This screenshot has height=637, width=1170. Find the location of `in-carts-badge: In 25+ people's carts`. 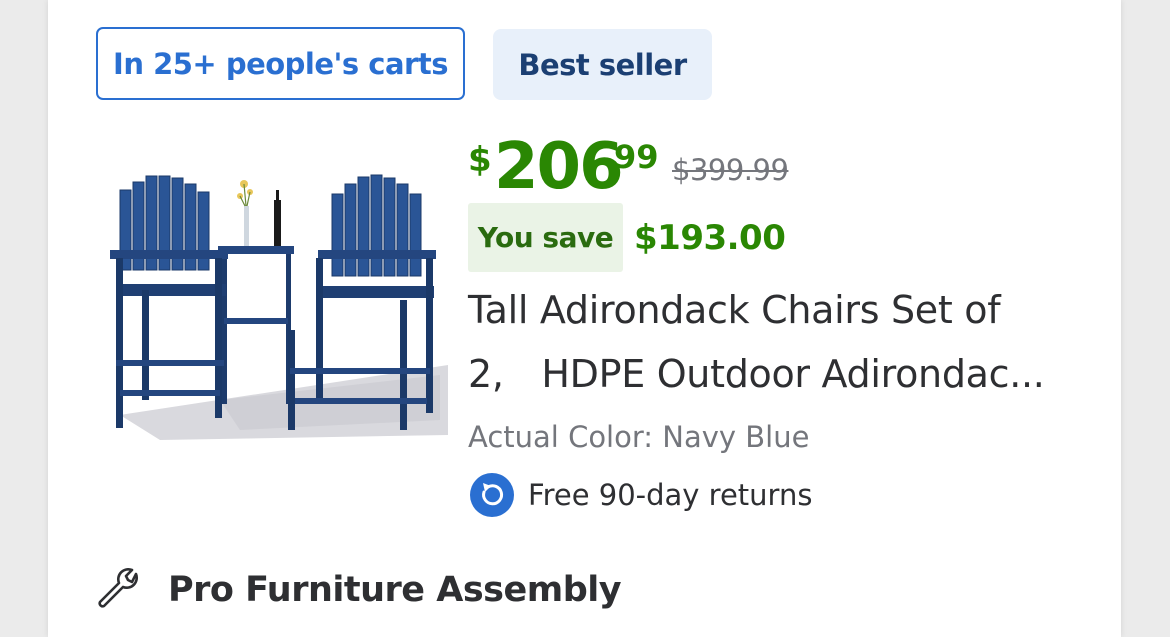

in-carts-badge: In 25+ people's carts is located at coordinates (280, 63).